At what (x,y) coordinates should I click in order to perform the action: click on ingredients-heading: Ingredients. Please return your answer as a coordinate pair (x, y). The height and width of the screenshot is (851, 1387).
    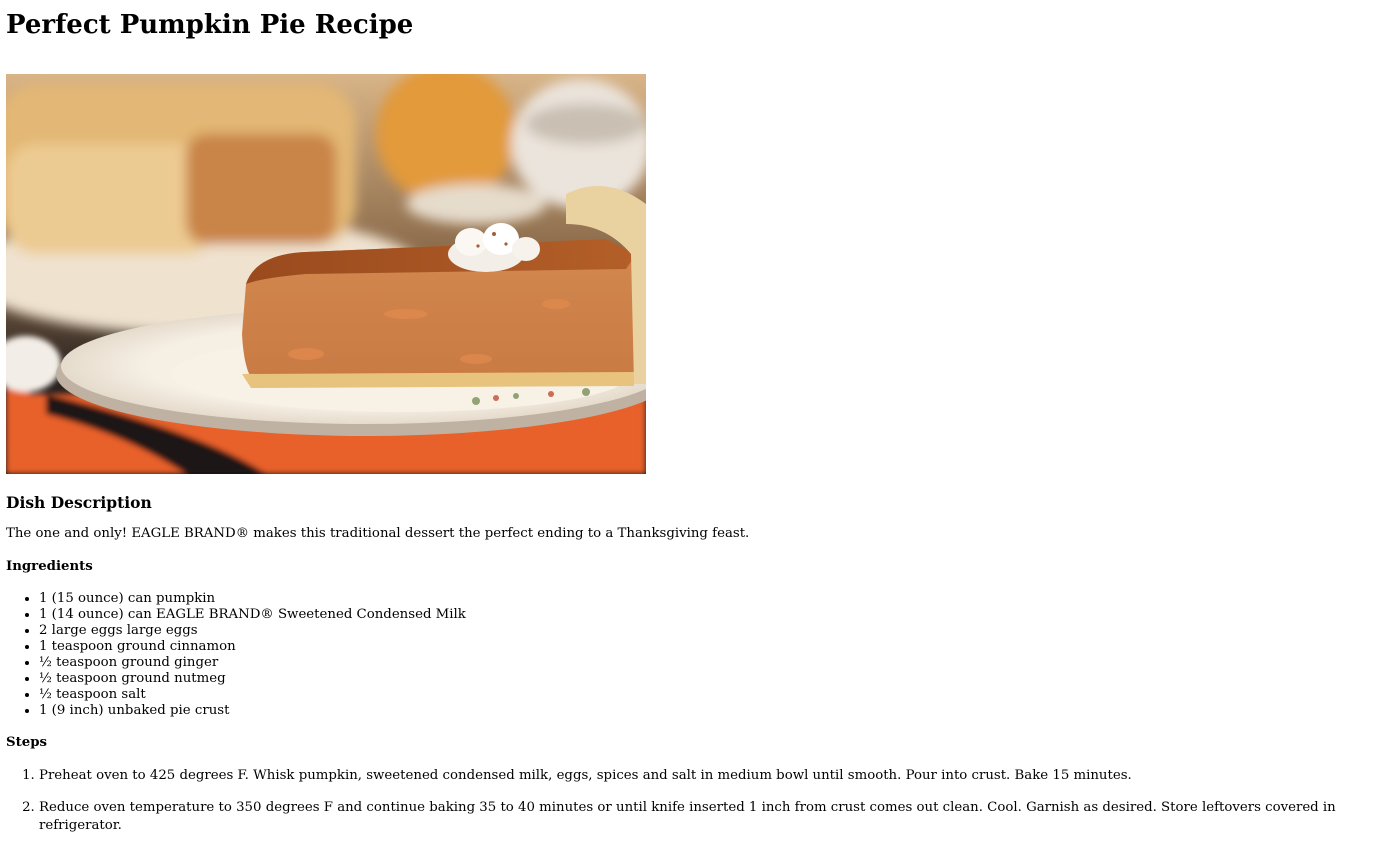
    Looking at the image, I should click on (49, 566).